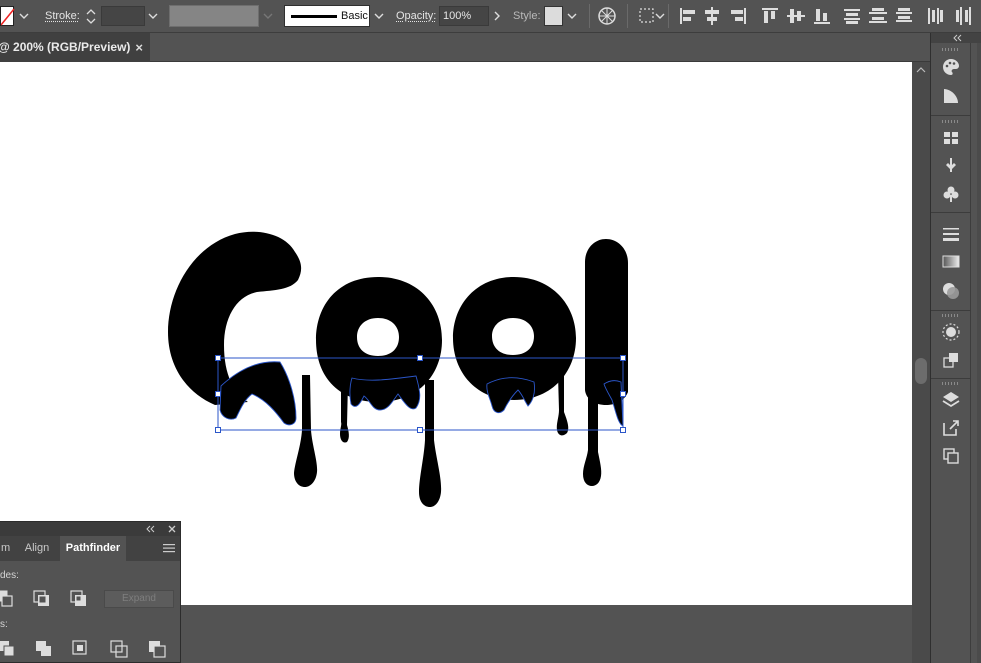  Describe the element at coordinates (7, 548) in the screenshot. I see `tab-transform: m` at that location.